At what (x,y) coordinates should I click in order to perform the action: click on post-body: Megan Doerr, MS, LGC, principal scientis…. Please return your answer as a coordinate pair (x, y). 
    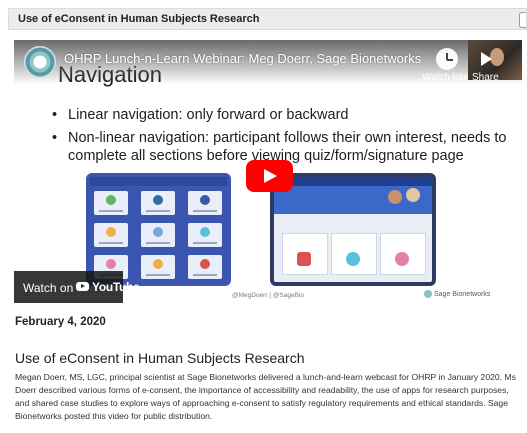
    Looking at the image, I should click on (265, 396).